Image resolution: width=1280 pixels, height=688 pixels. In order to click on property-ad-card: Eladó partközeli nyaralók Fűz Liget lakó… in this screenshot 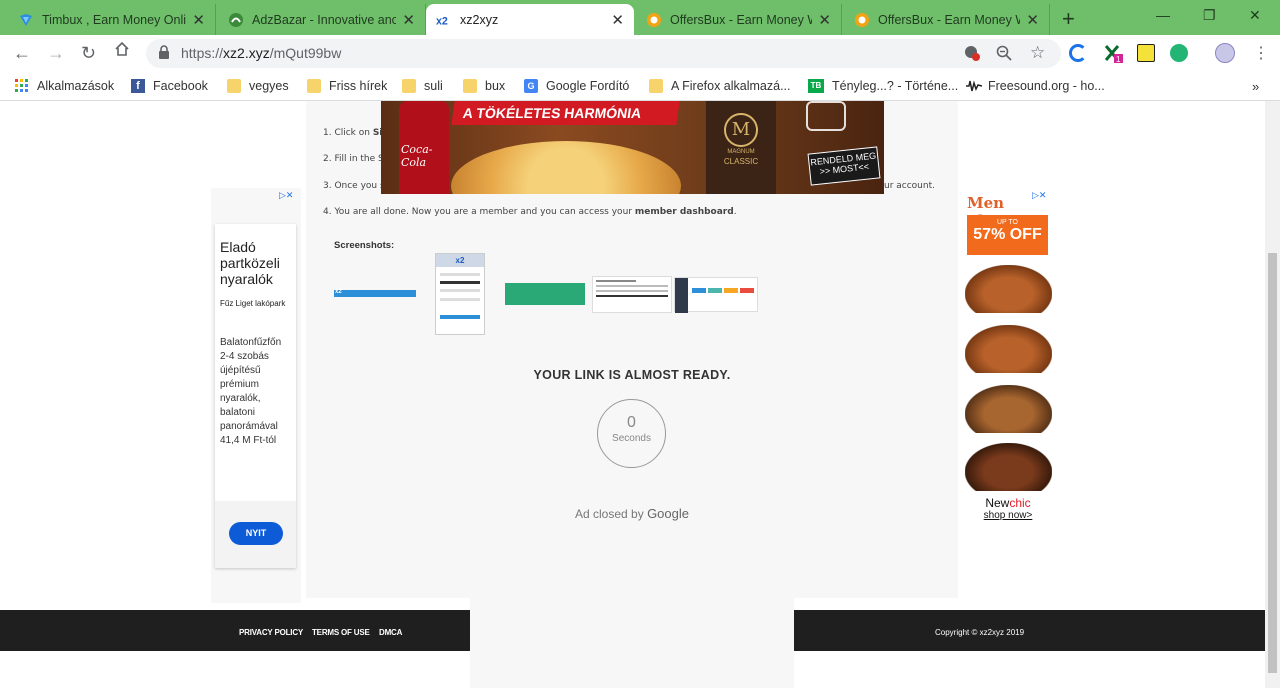, I will do `click(255, 396)`.